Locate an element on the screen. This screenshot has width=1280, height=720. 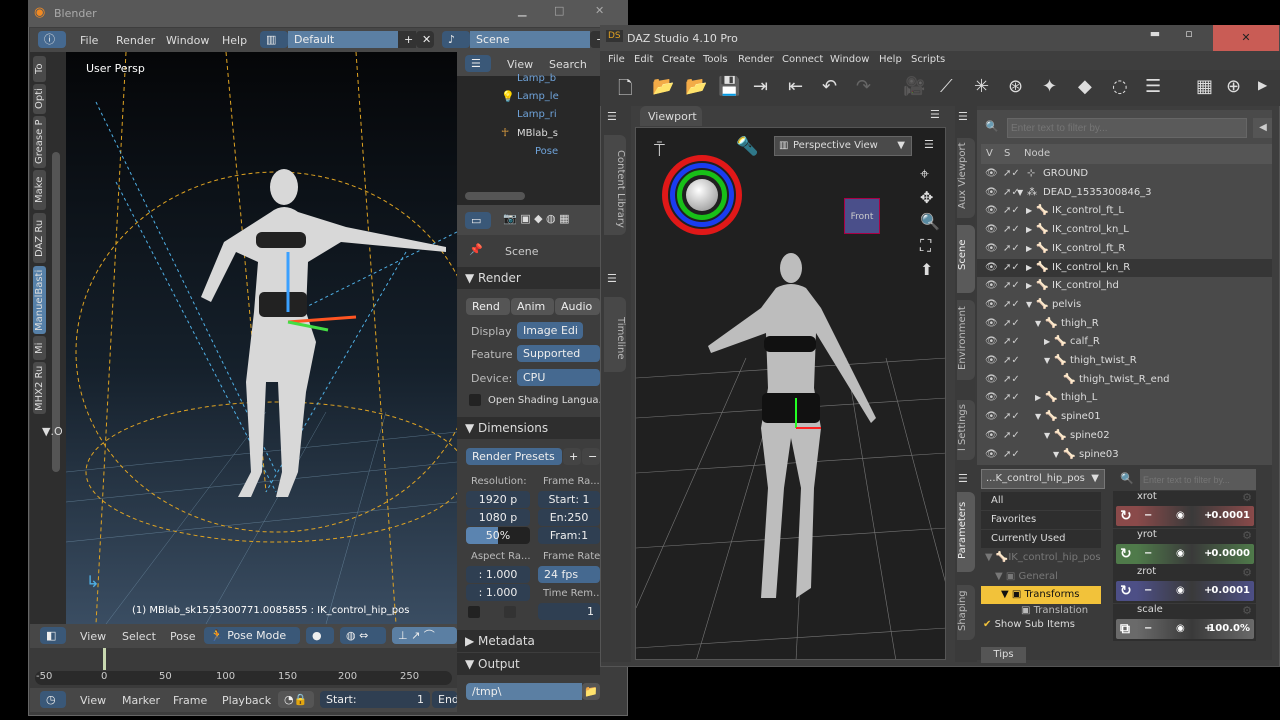
slider-track: ↻ − ◉ +0.0001 is located at coordinates (1185, 591).